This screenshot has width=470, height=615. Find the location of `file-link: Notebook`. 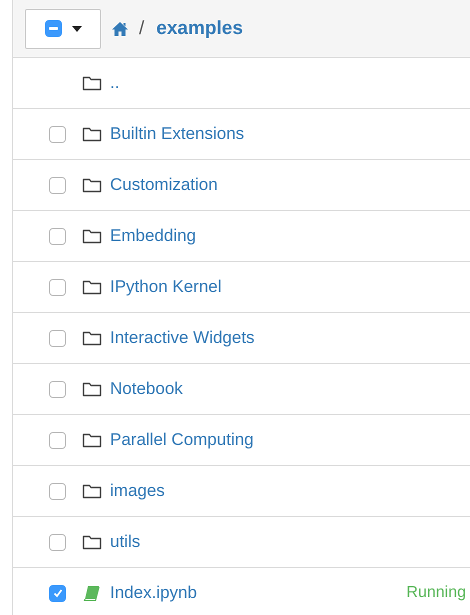

file-link: Notebook is located at coordinates (146, 389).